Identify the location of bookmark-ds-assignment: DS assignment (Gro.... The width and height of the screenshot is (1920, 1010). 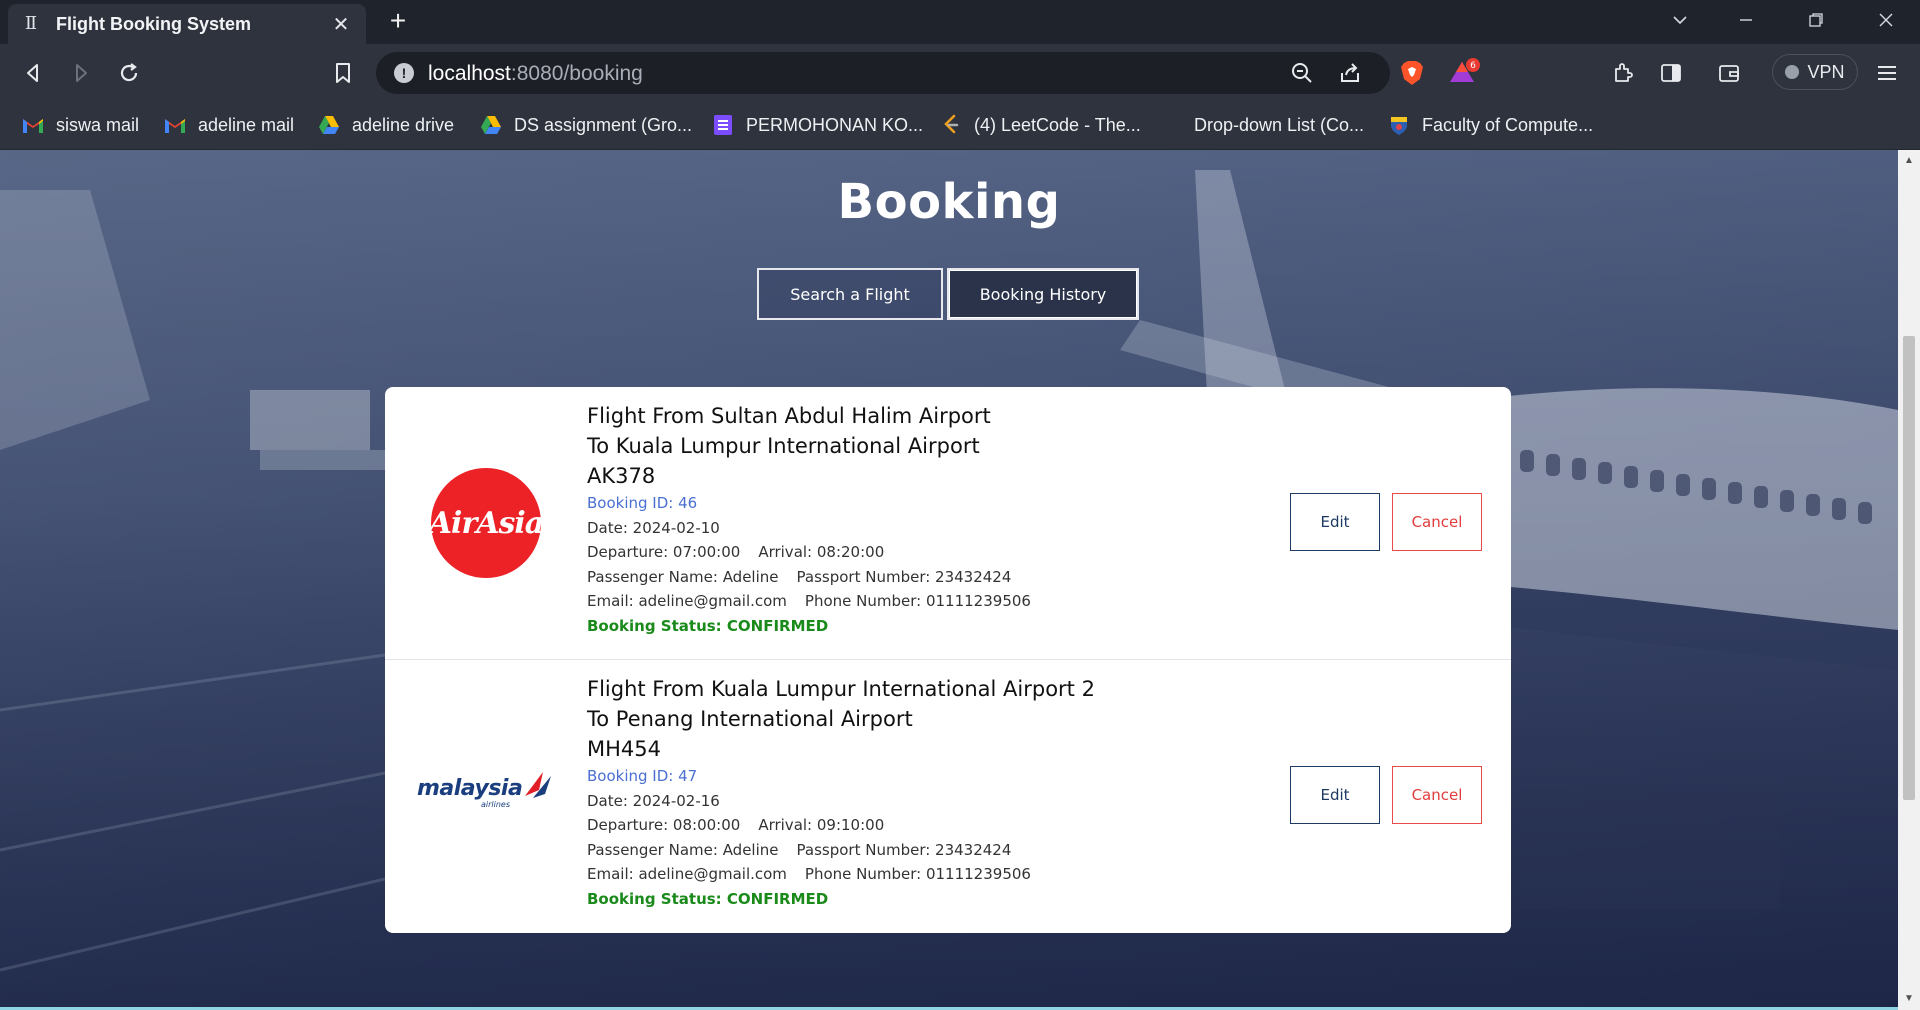
(586, 125).